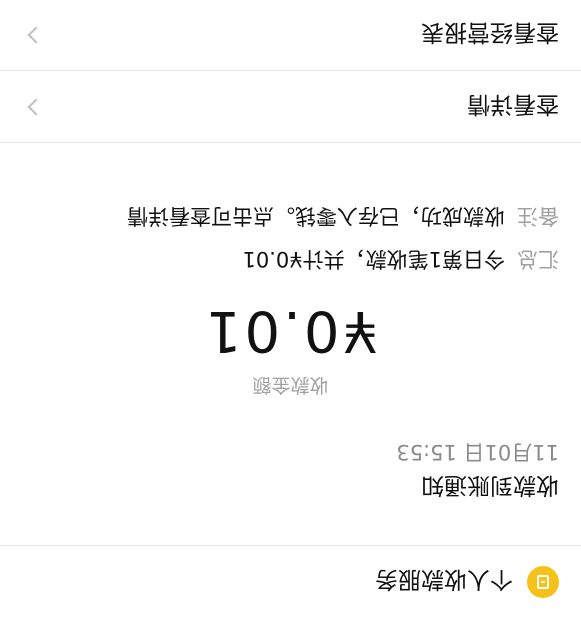 This screenshot has width=581, height=617. What do you see at coordinates (290, 35) in the screenshot?
I see `view-report-link: 查看经营报表` at bounding box center [290, 35].